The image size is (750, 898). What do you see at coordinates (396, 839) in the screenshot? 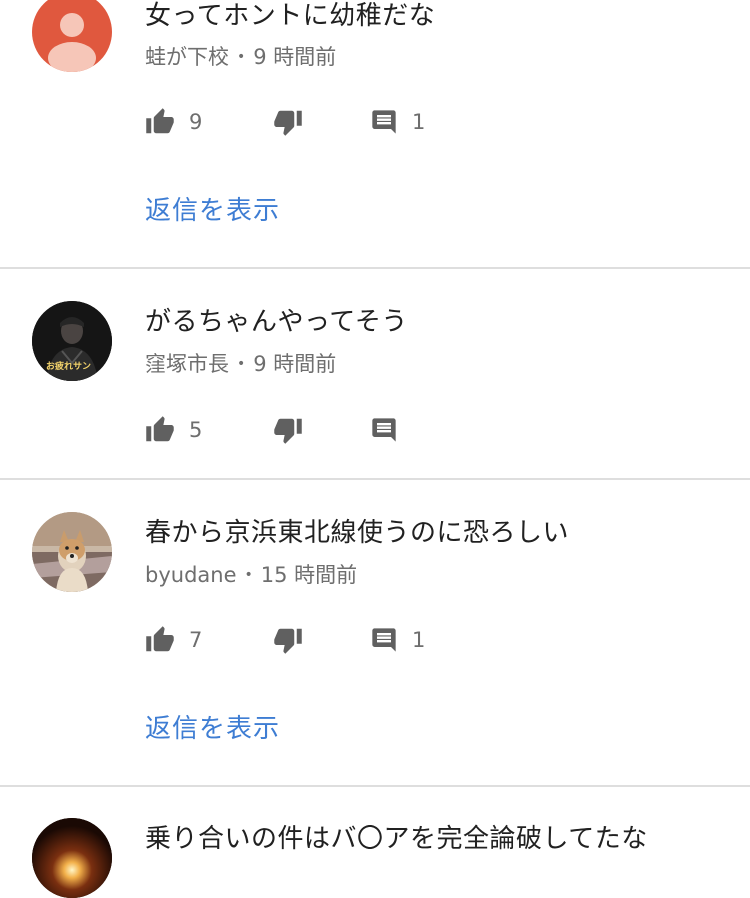
I see `comment-text: 乗り合いの件はバ〇アを完全論破してたな` at bounding box center [396, 839].